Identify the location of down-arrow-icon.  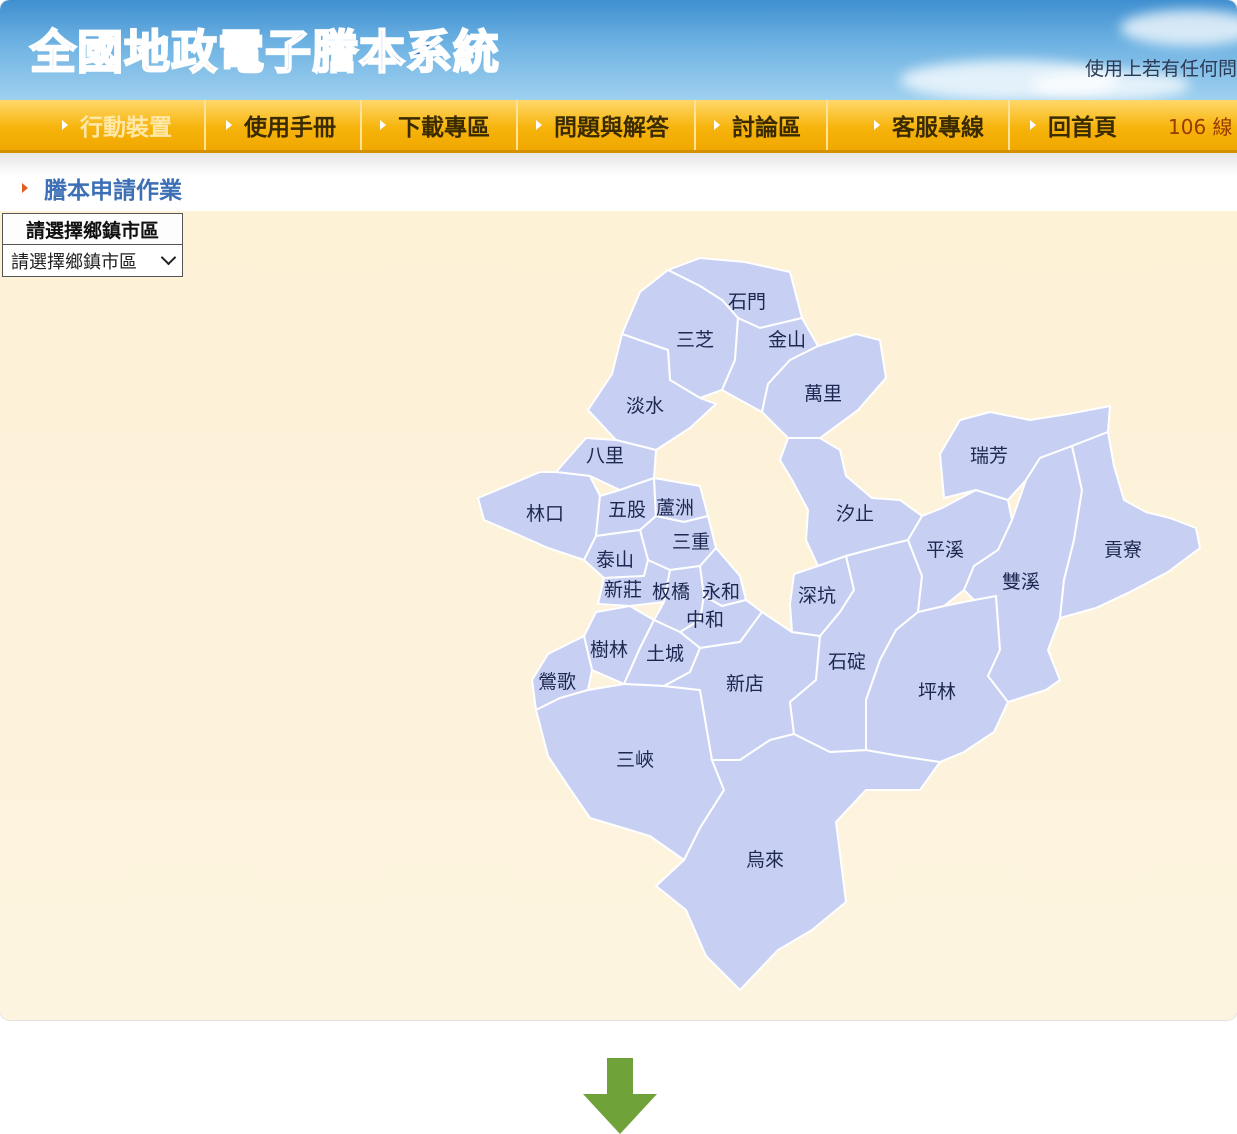
(620, 1096).